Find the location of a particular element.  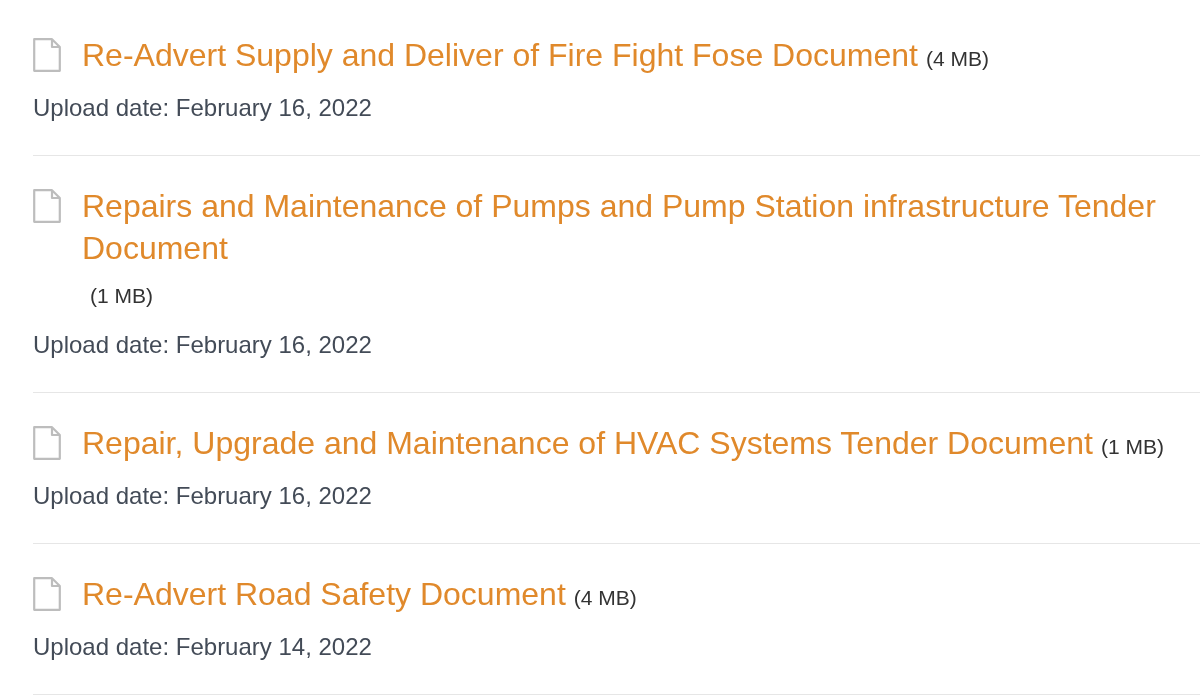

document-link: Re-Advert Road Safety Document is located at coordinates (324, 594).